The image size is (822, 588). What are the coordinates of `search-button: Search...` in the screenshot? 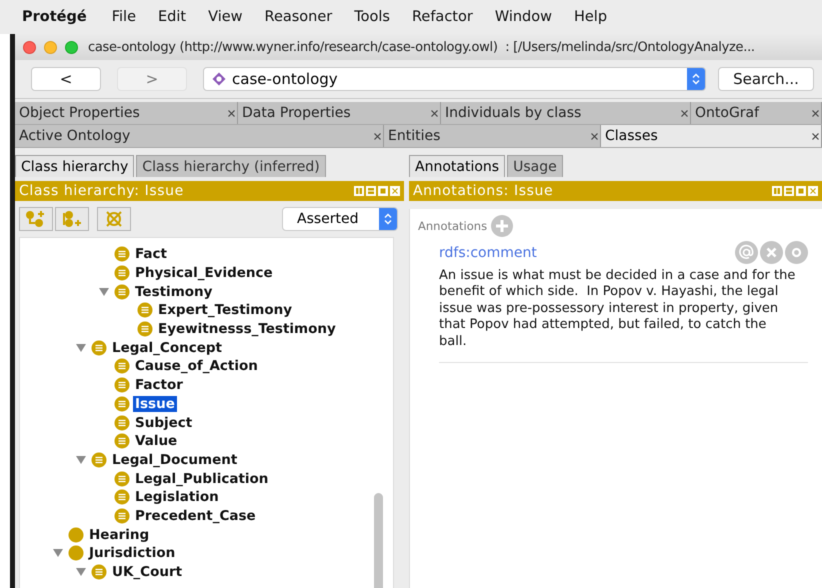 It's located at (766, 79).